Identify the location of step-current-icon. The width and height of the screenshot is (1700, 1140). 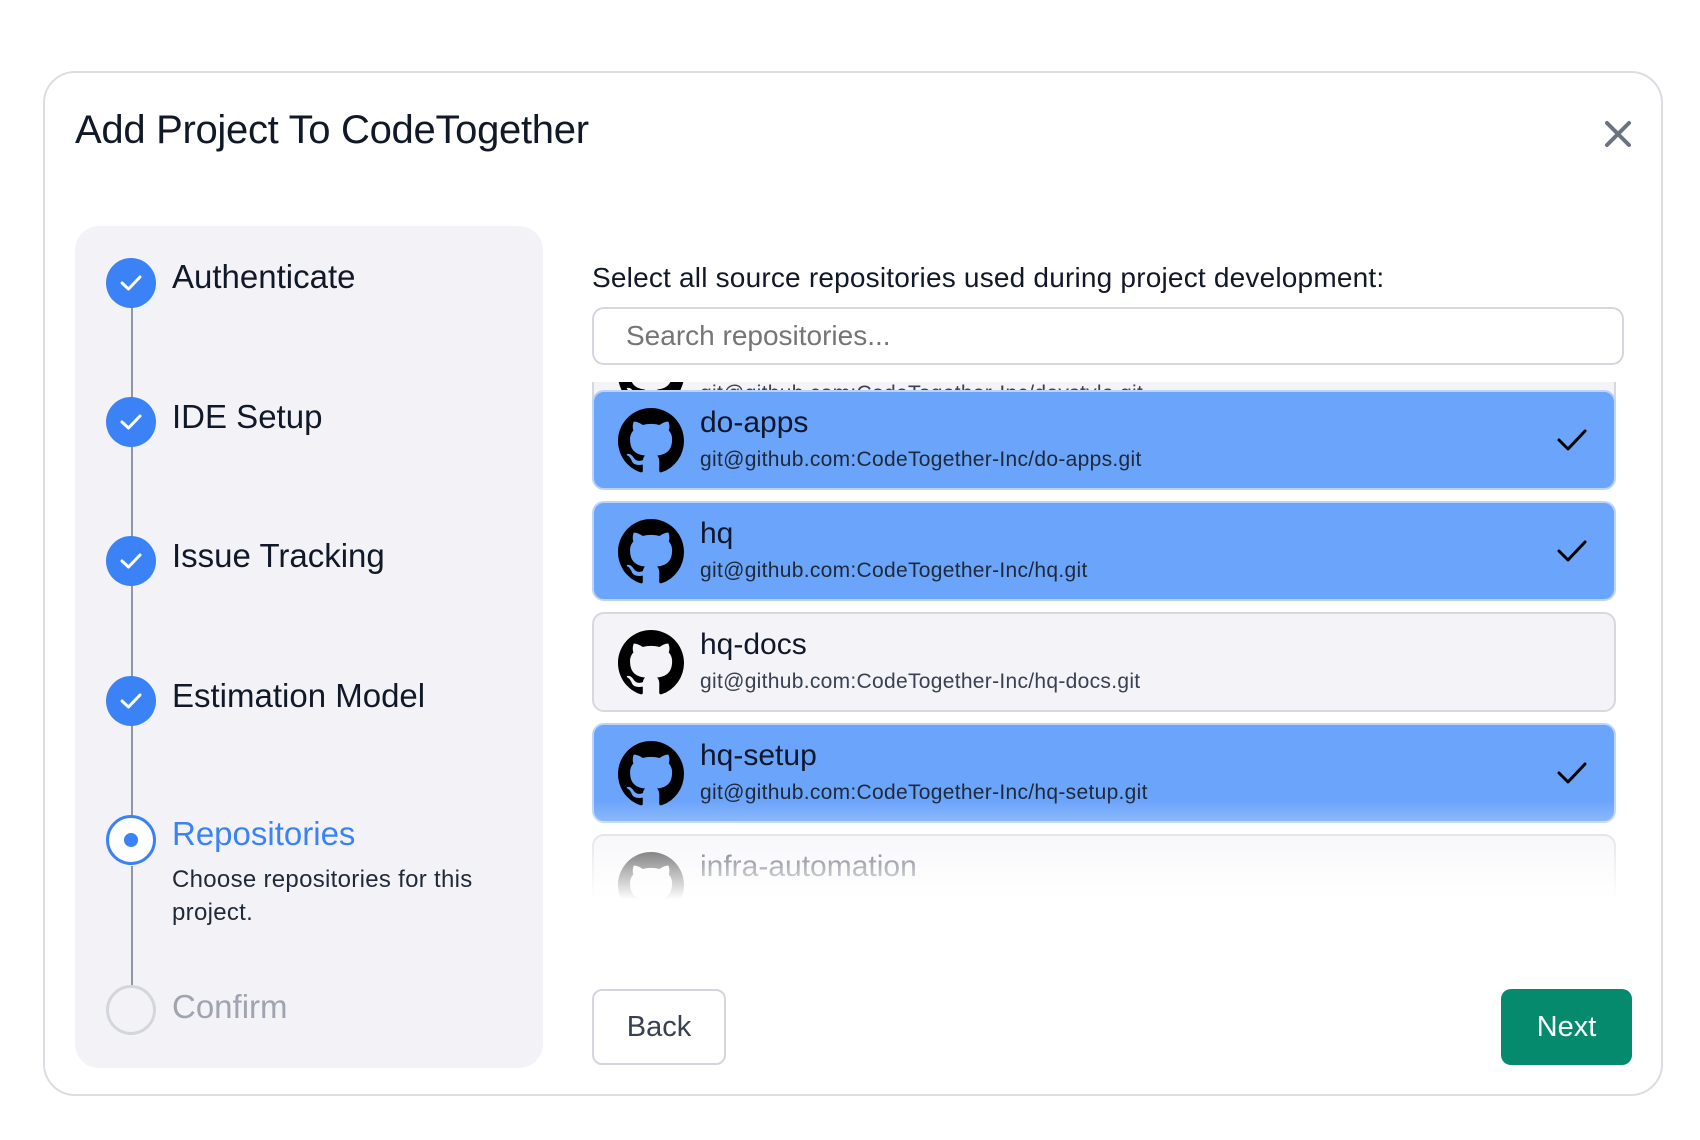
(131, 840).